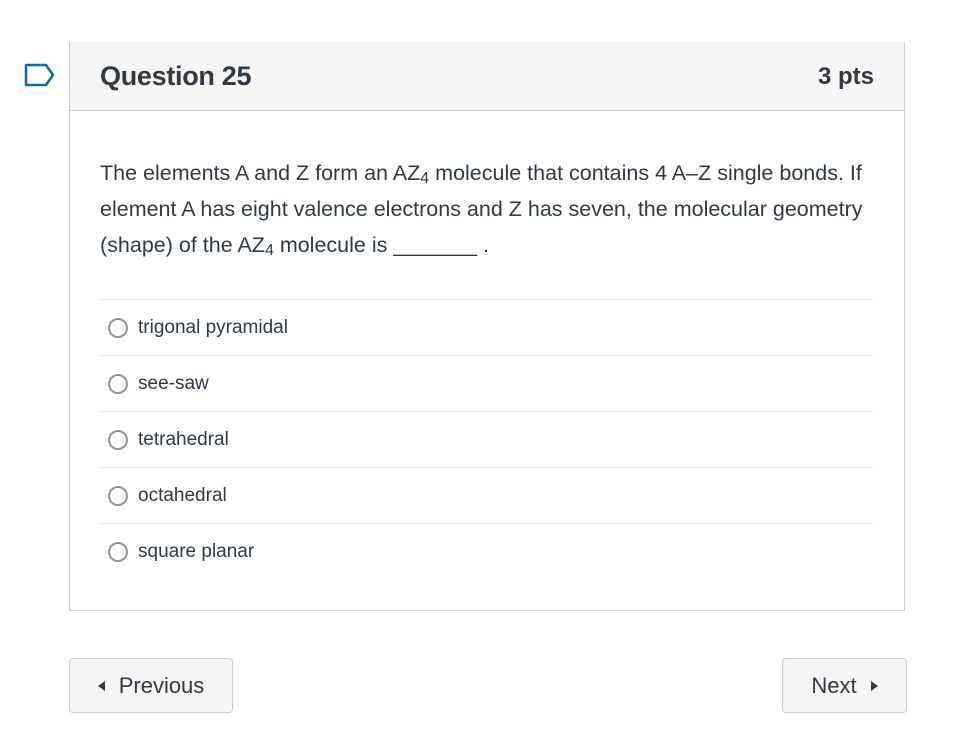  I want to click on question-text-part3: molecule is _______ ., so click(381, 245).